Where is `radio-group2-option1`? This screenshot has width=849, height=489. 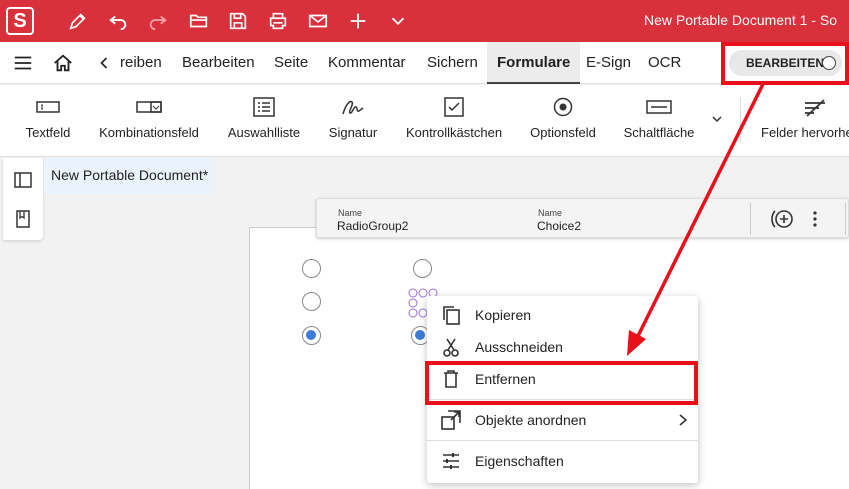
radio-group2-option1 is located at coordinates (422, 268).